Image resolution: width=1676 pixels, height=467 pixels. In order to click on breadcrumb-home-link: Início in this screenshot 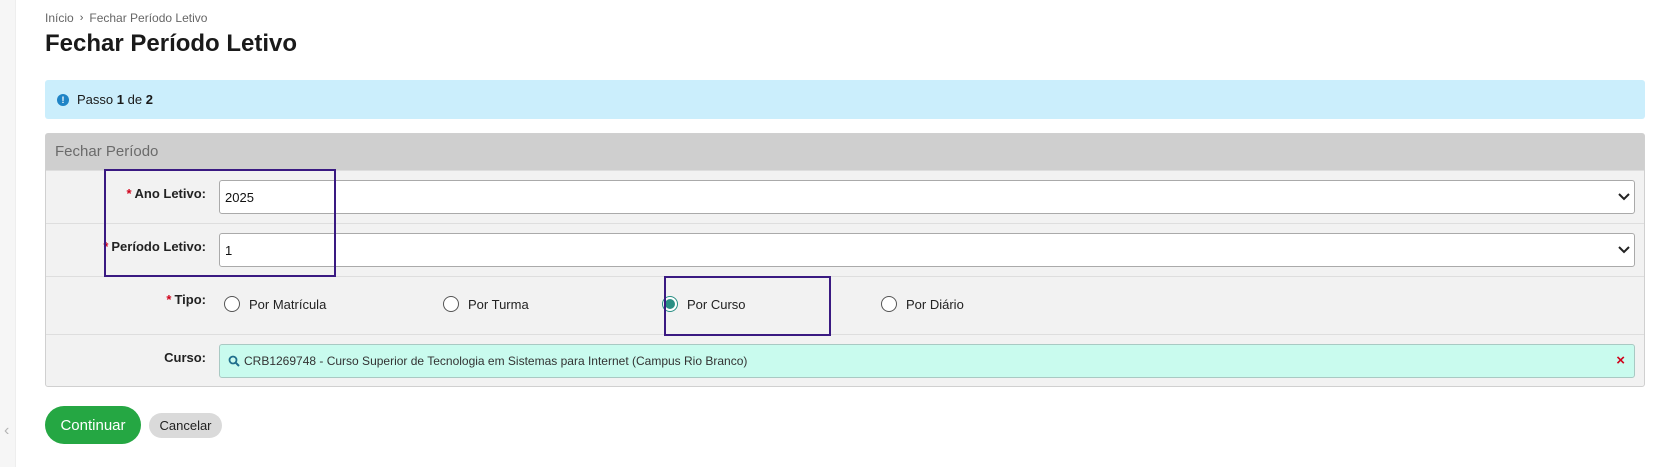, I will do `click(59, 18)`.